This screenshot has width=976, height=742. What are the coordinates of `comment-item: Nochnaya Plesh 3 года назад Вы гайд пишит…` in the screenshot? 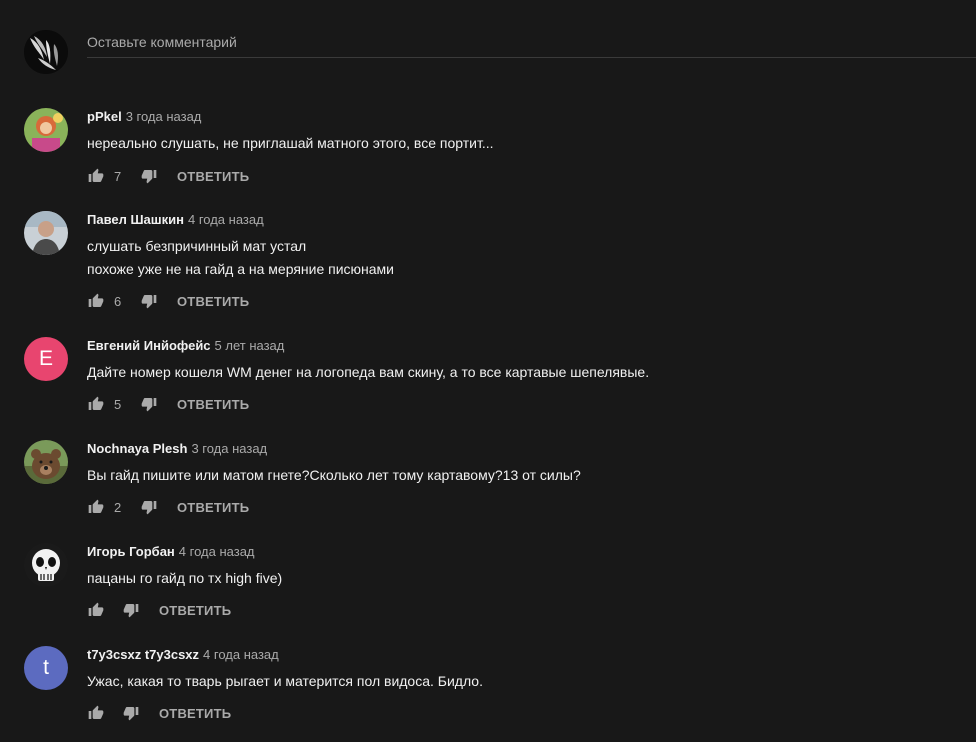 It's located at (494, 488).